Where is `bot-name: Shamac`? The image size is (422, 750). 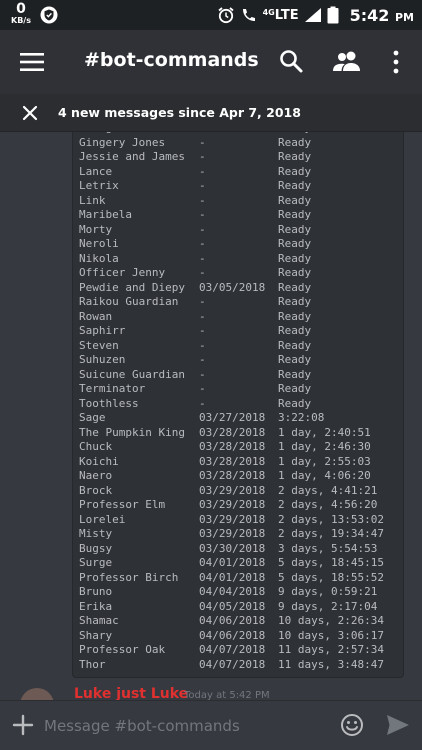
bot-name: Shamac is located at coordinates (99, 620).